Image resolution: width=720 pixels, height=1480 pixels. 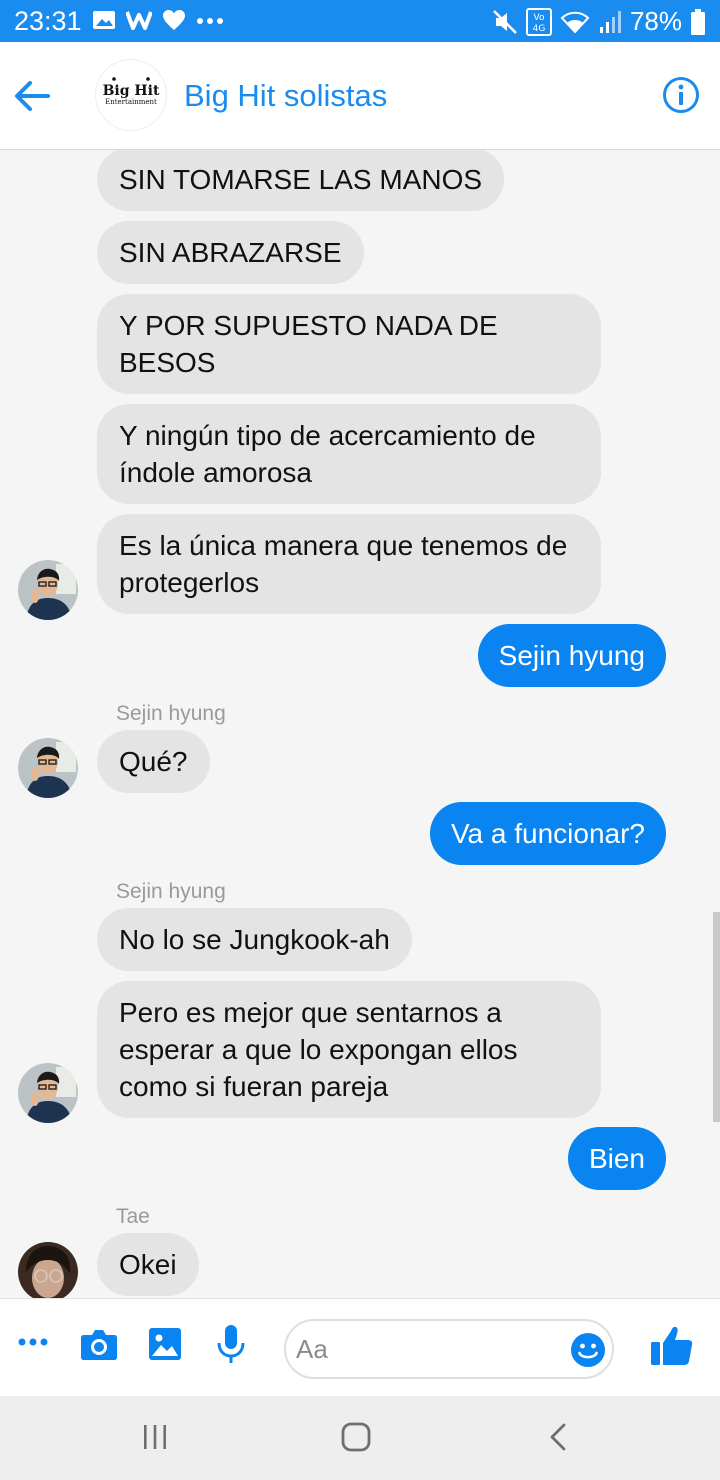 What do you see at coordinates (349, 344) in the screenshot?
I see `message-bubble-incoming: Y POR SUPUESTO NADA DE BESOS` at bounding box center [349, 344].